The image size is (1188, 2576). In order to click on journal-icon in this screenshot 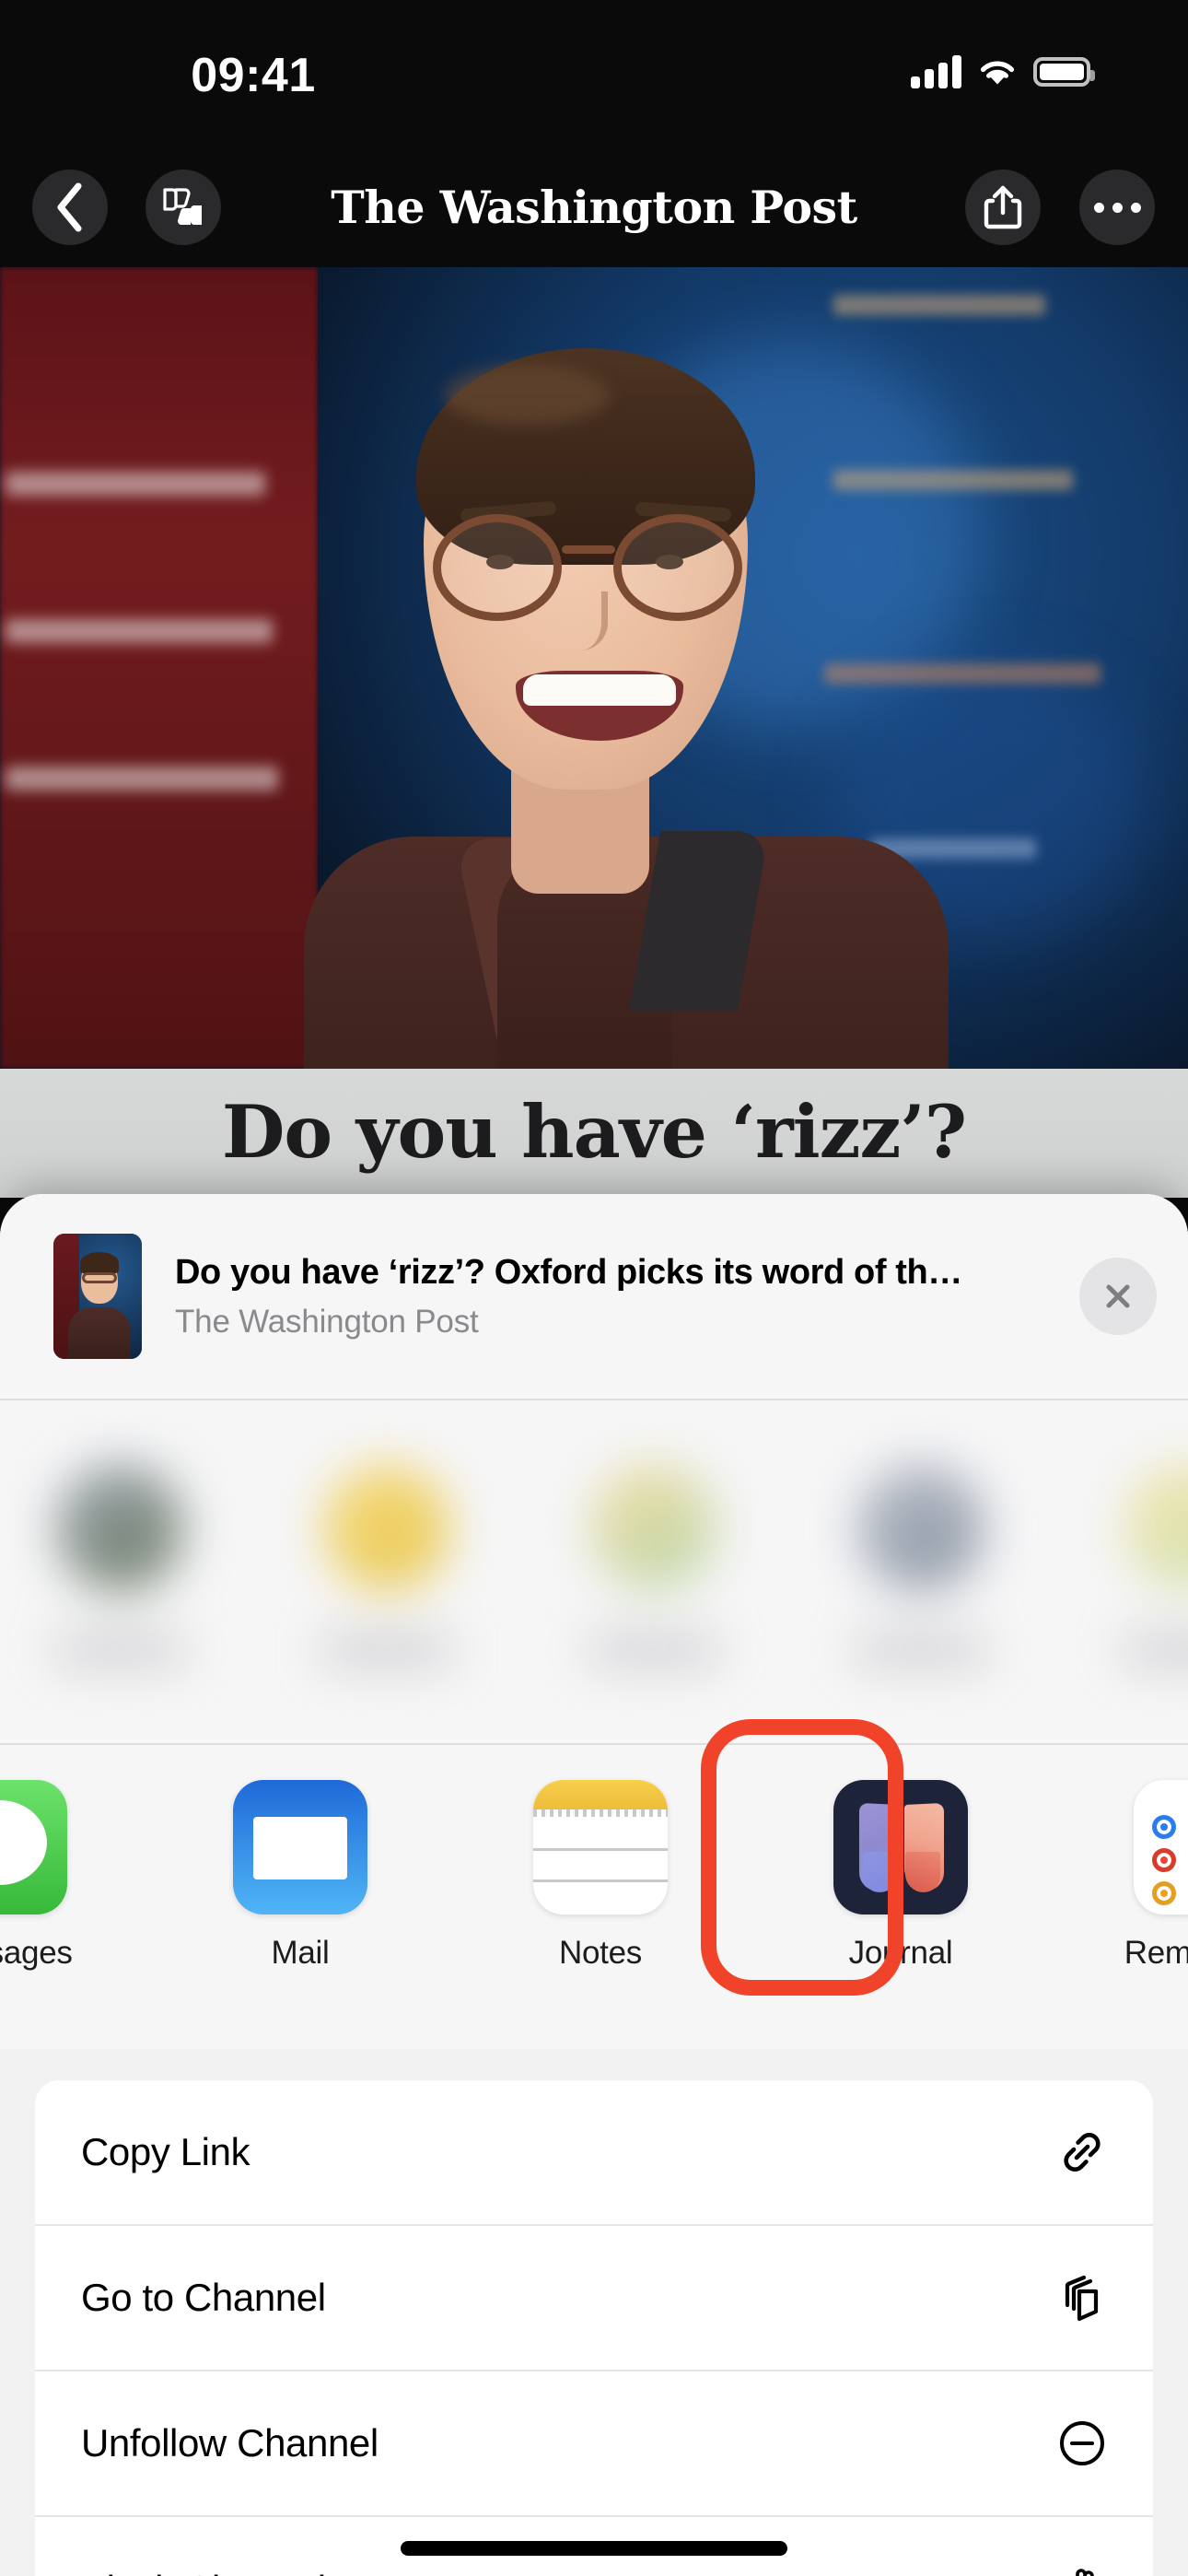, I will do `click(900, 1847)`.